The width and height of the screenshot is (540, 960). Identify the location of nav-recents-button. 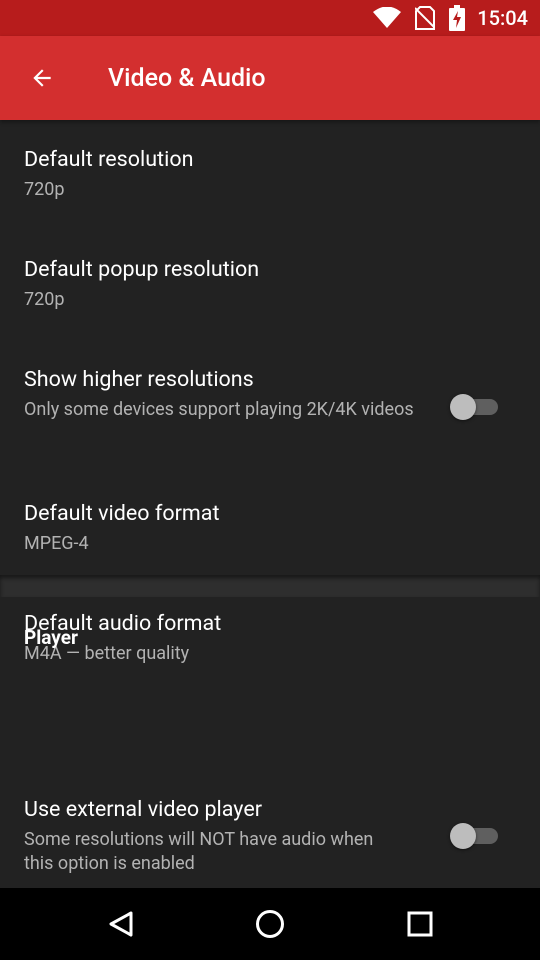
(420, 924).